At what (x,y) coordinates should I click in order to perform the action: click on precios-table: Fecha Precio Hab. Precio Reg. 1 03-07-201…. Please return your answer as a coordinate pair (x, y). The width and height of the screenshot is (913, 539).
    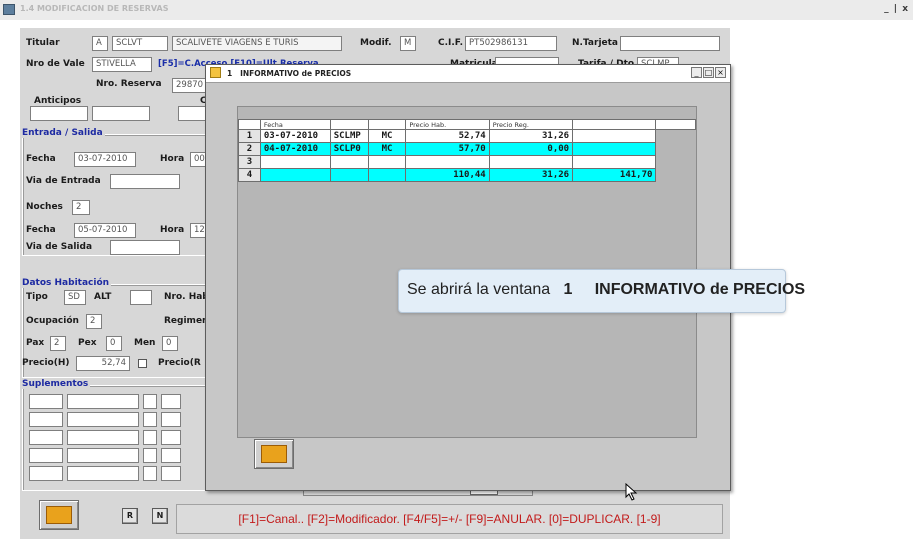
    Looking at the image, I should click on (467, 150).